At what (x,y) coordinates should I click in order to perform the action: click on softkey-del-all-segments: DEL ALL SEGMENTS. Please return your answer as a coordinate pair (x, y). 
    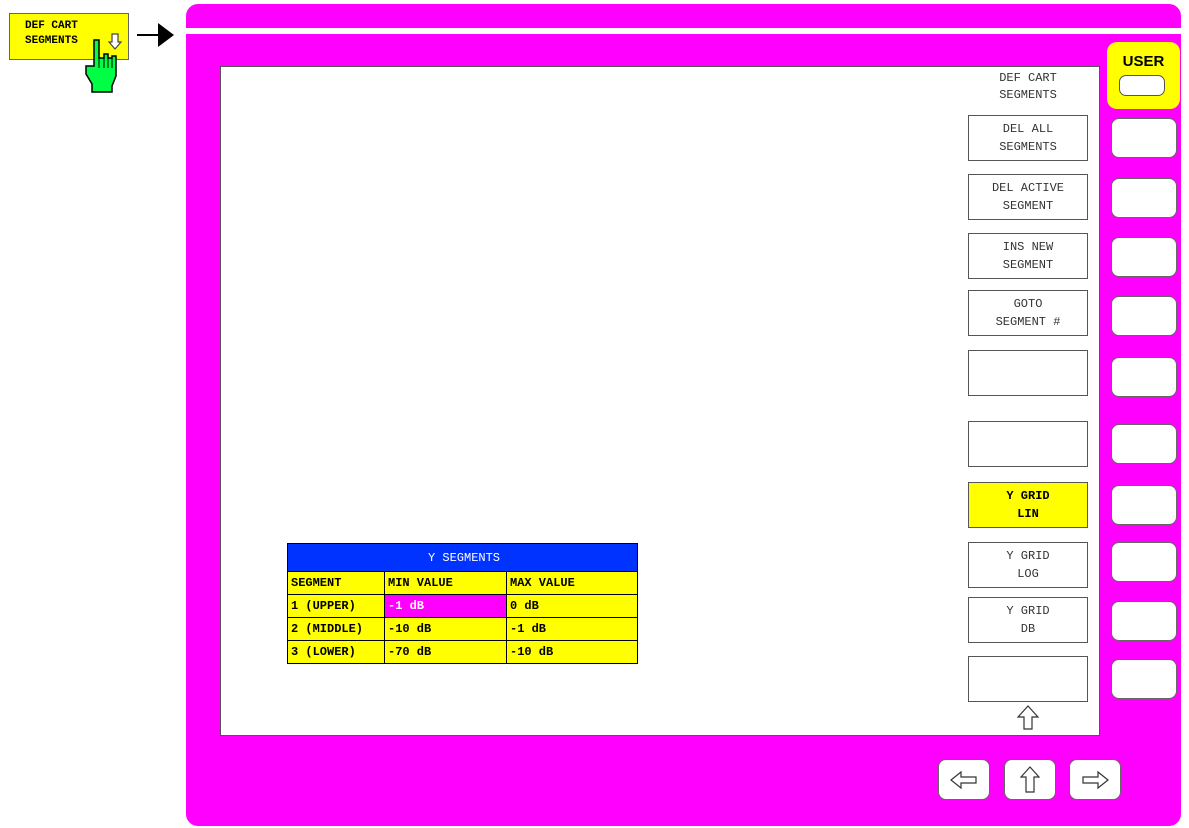
    Looking at the image, I should click on (1028, 138).